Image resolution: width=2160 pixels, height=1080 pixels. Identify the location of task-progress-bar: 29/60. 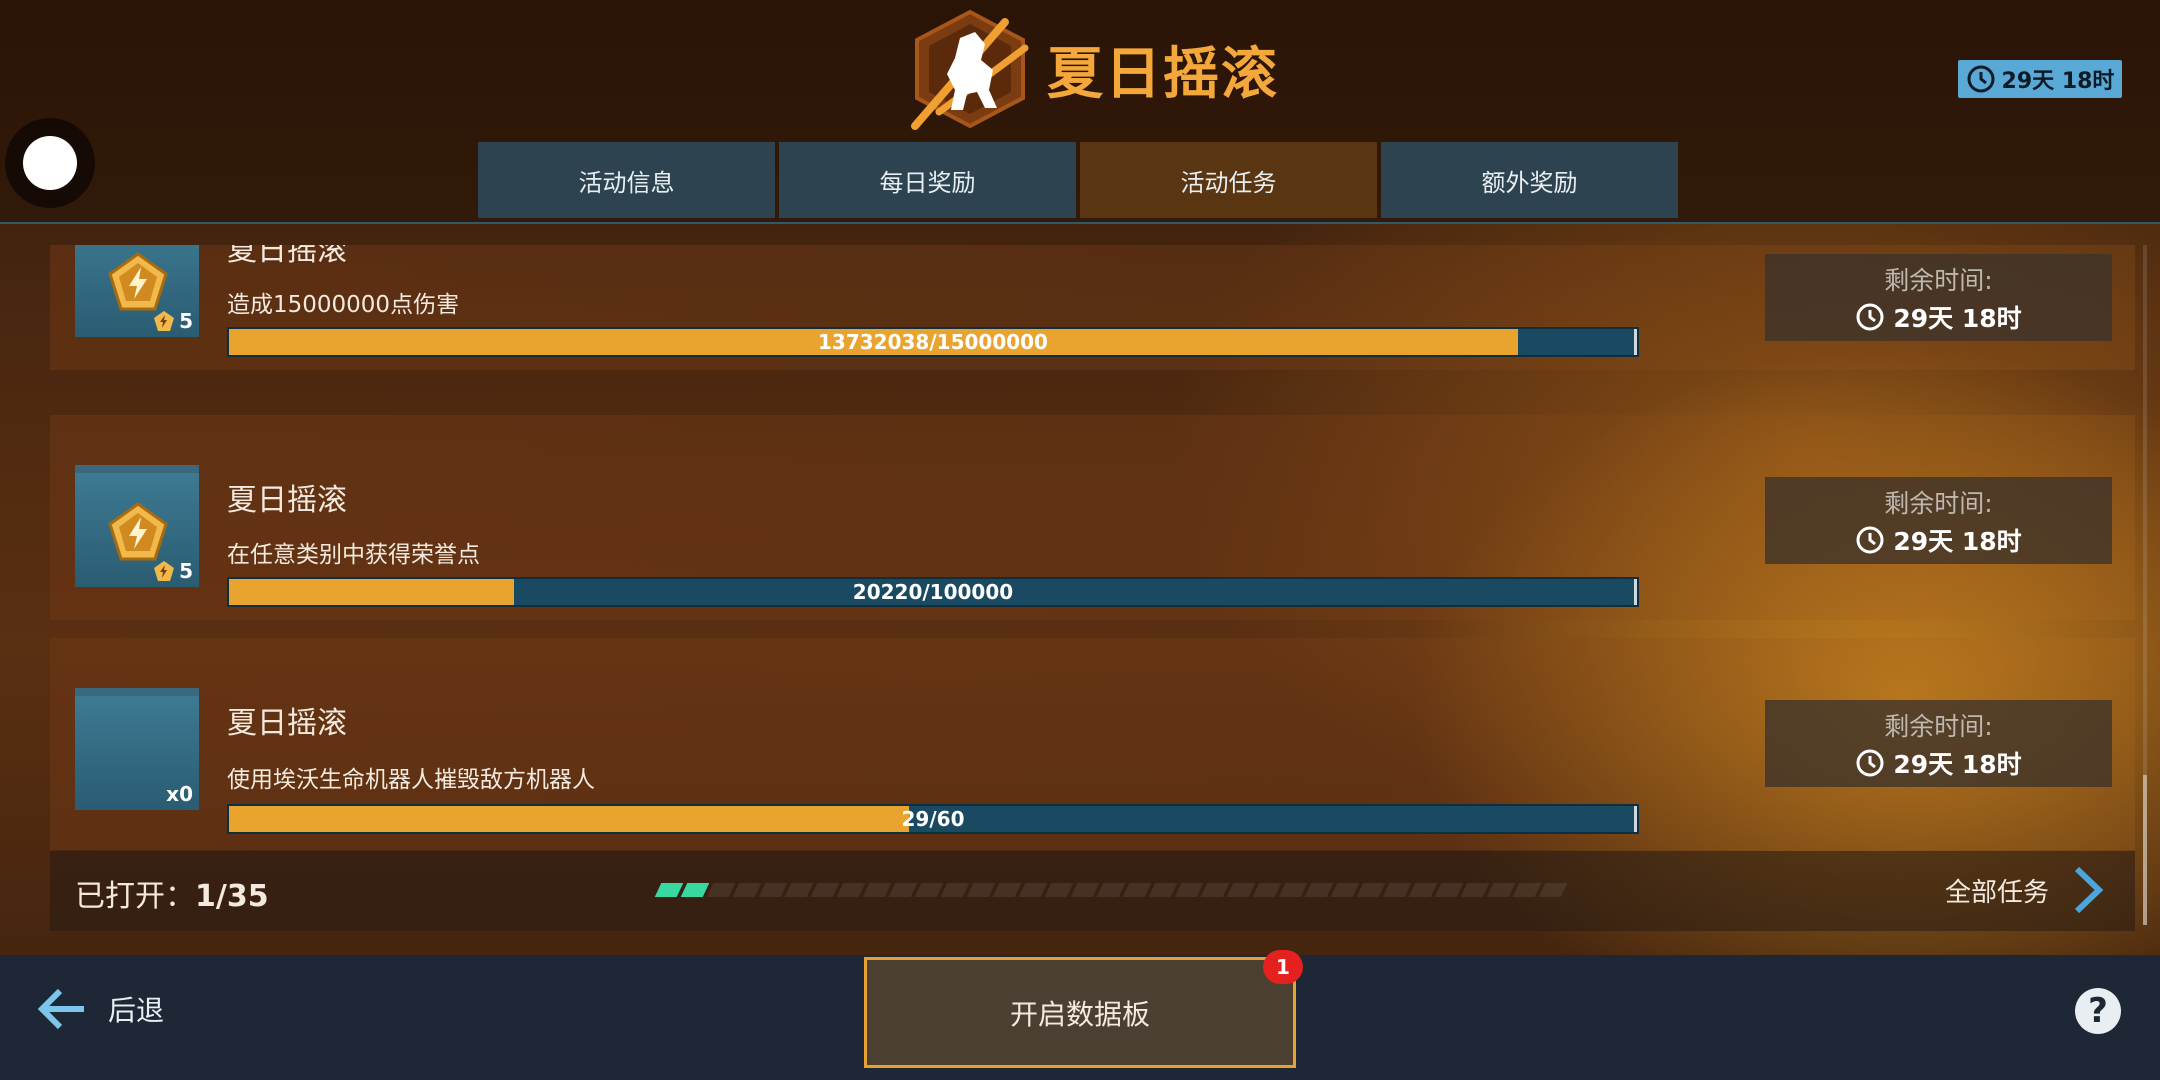
(933, 819).